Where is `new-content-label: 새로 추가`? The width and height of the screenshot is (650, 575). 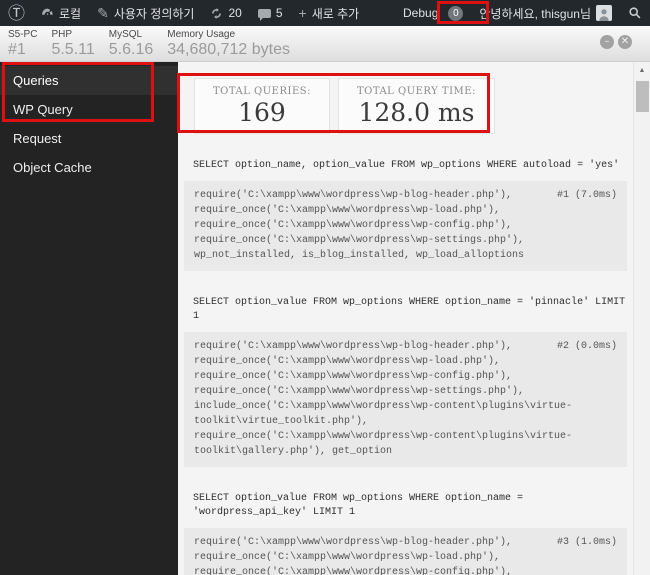
new-content-label: 새로 추가 is located at coordinates (335, 13).